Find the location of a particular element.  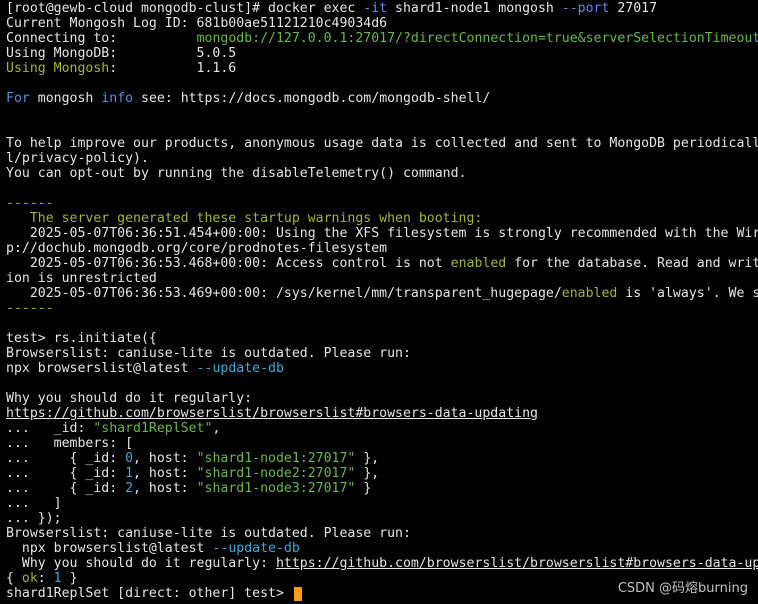

terminal-text: info is located at coordinates (117, 98).